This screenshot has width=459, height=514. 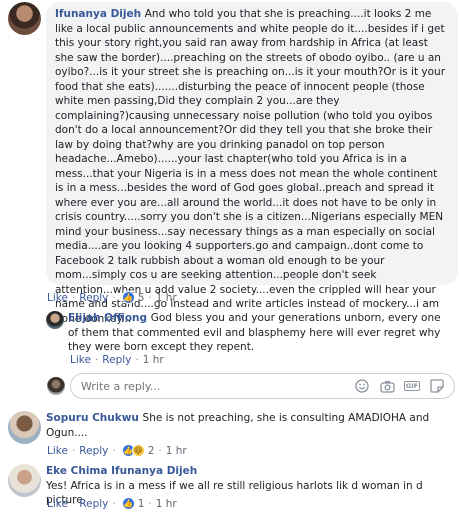 What do you see at coordinates (56, 386) in the screenshot?
I see `current-user-avatar` at bounding box center [56, 386].